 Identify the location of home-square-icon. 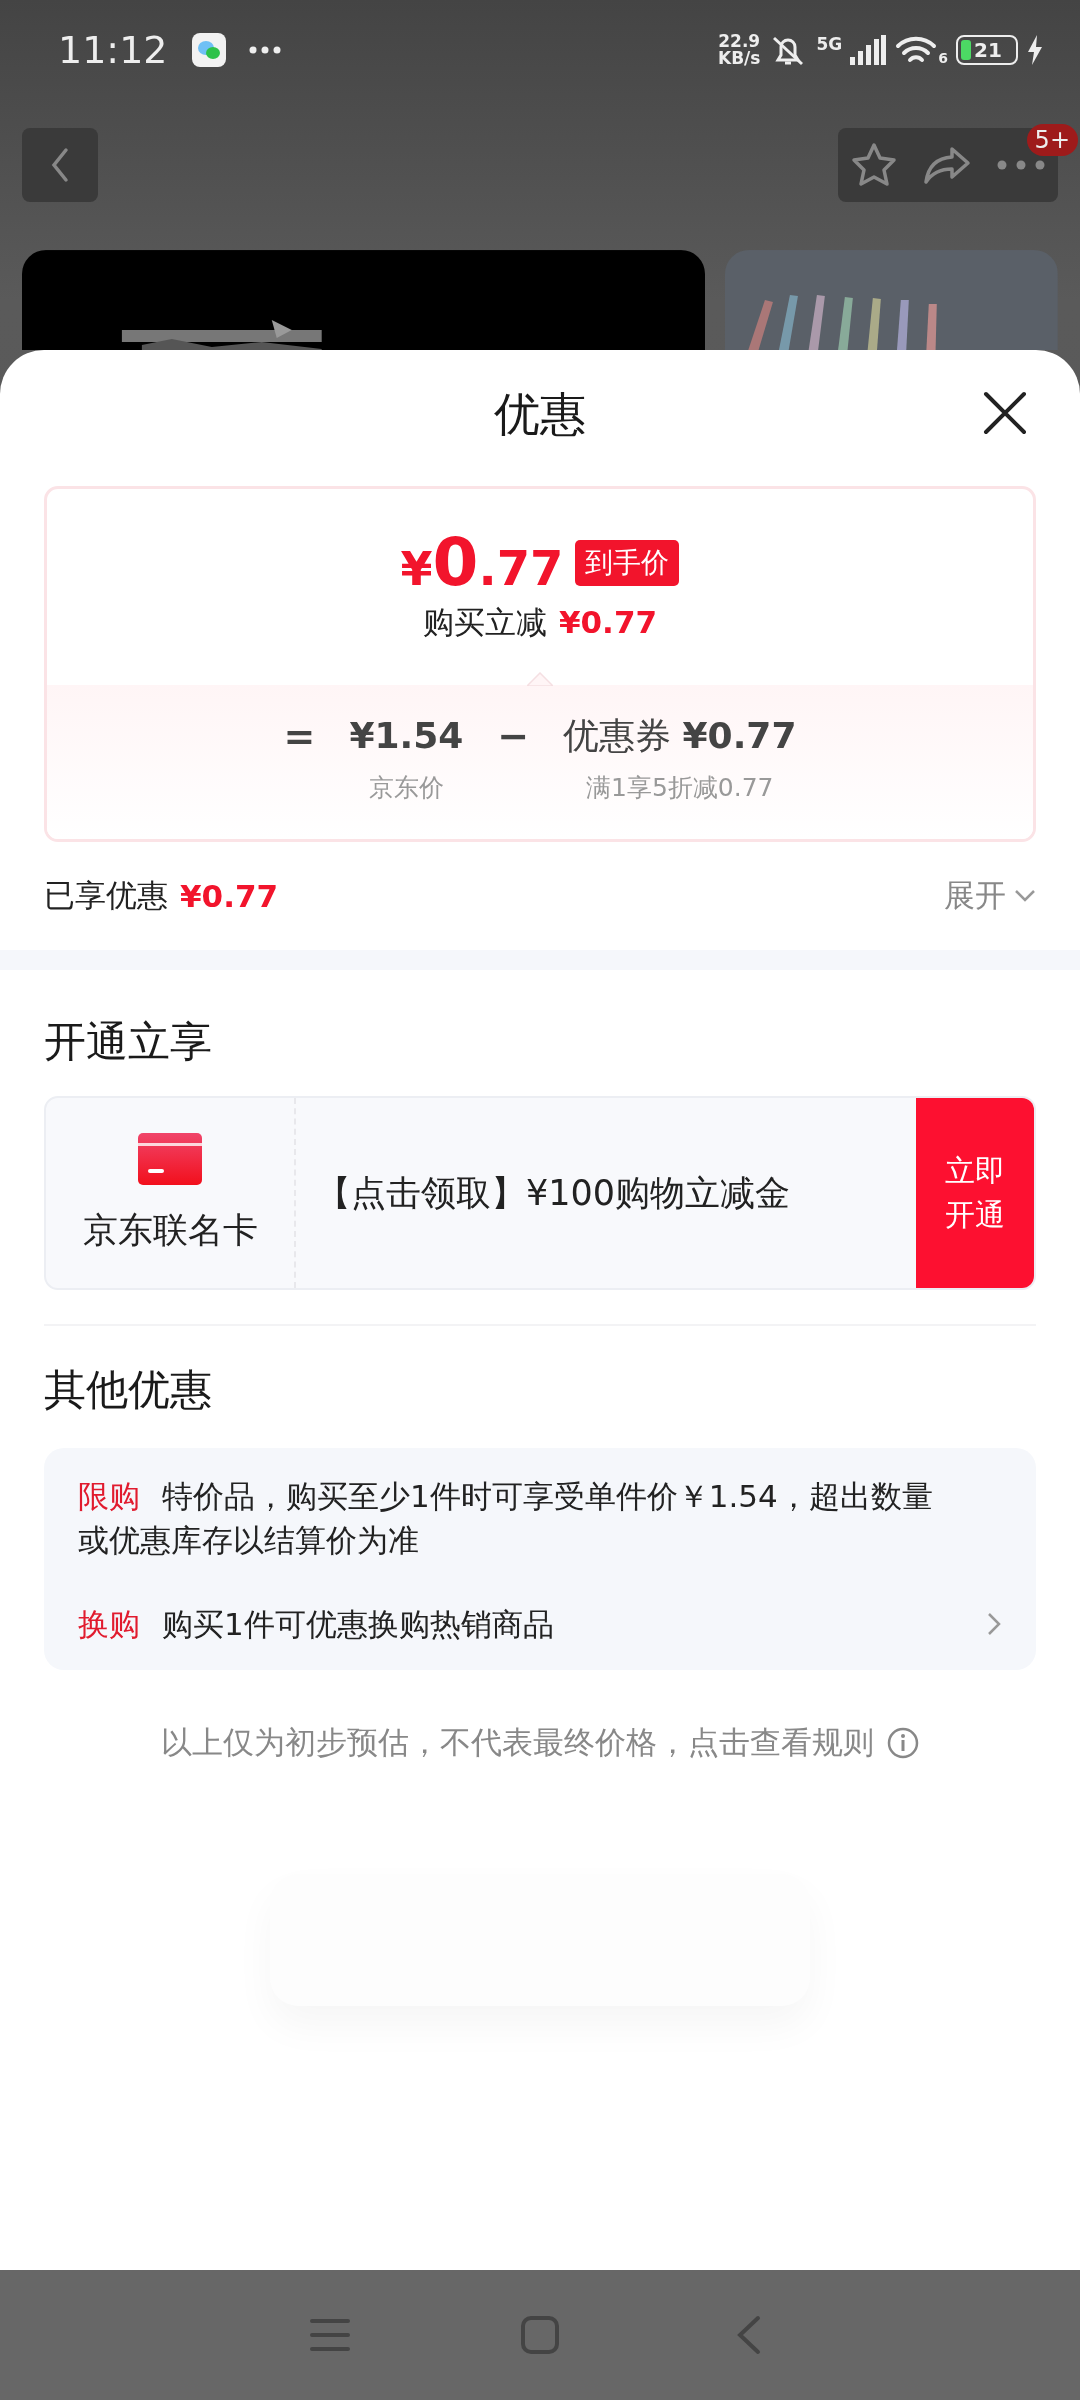
(540, 2335).